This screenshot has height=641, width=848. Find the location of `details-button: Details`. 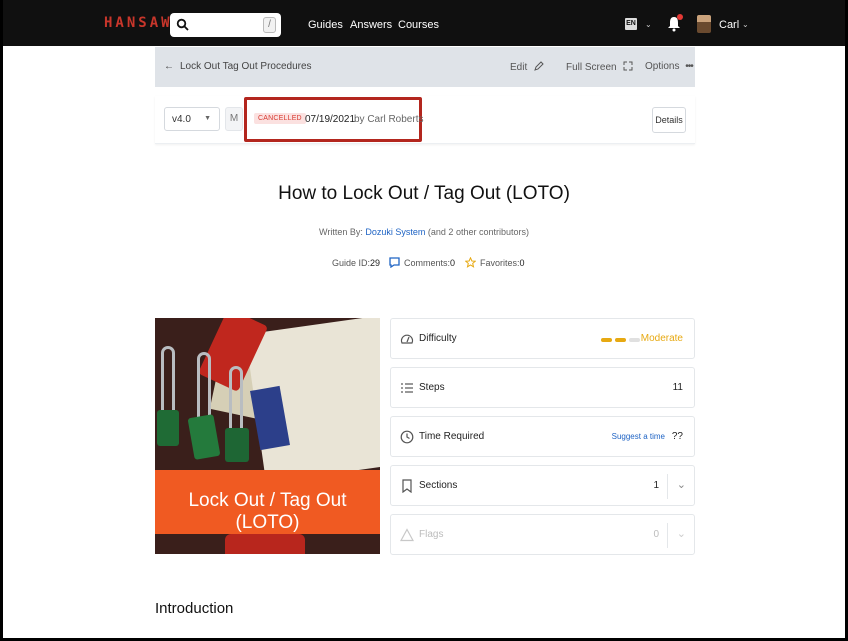

details-button: Details is located at coordinates (669, 120).